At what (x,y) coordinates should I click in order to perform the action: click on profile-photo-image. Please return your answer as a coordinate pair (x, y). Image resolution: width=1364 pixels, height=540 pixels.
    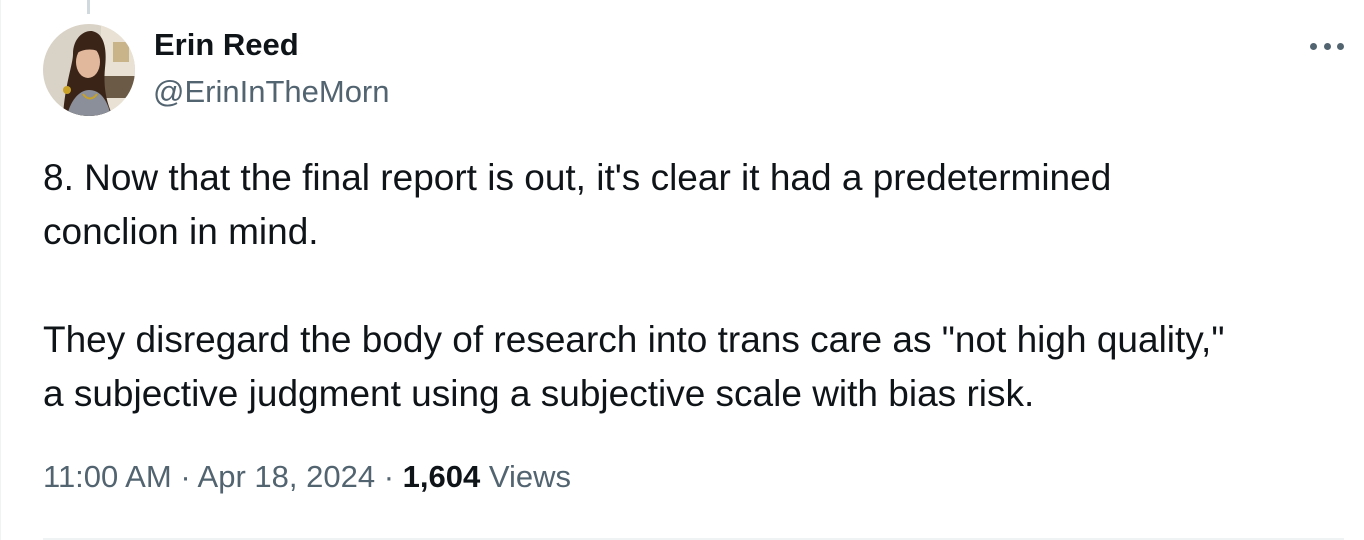
    Looking at the image, I should click on (89, 70).